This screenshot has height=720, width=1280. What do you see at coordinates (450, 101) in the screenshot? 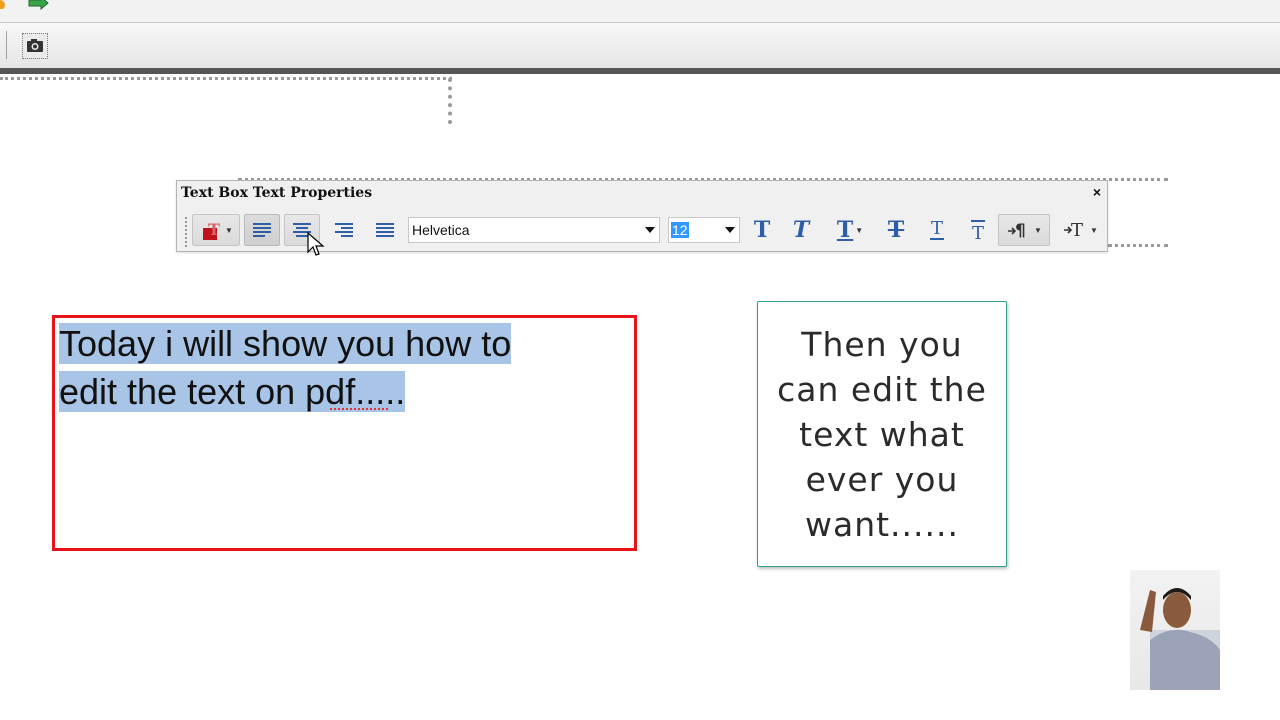
I see `frame-border-right` at bounding box center [450, 101].